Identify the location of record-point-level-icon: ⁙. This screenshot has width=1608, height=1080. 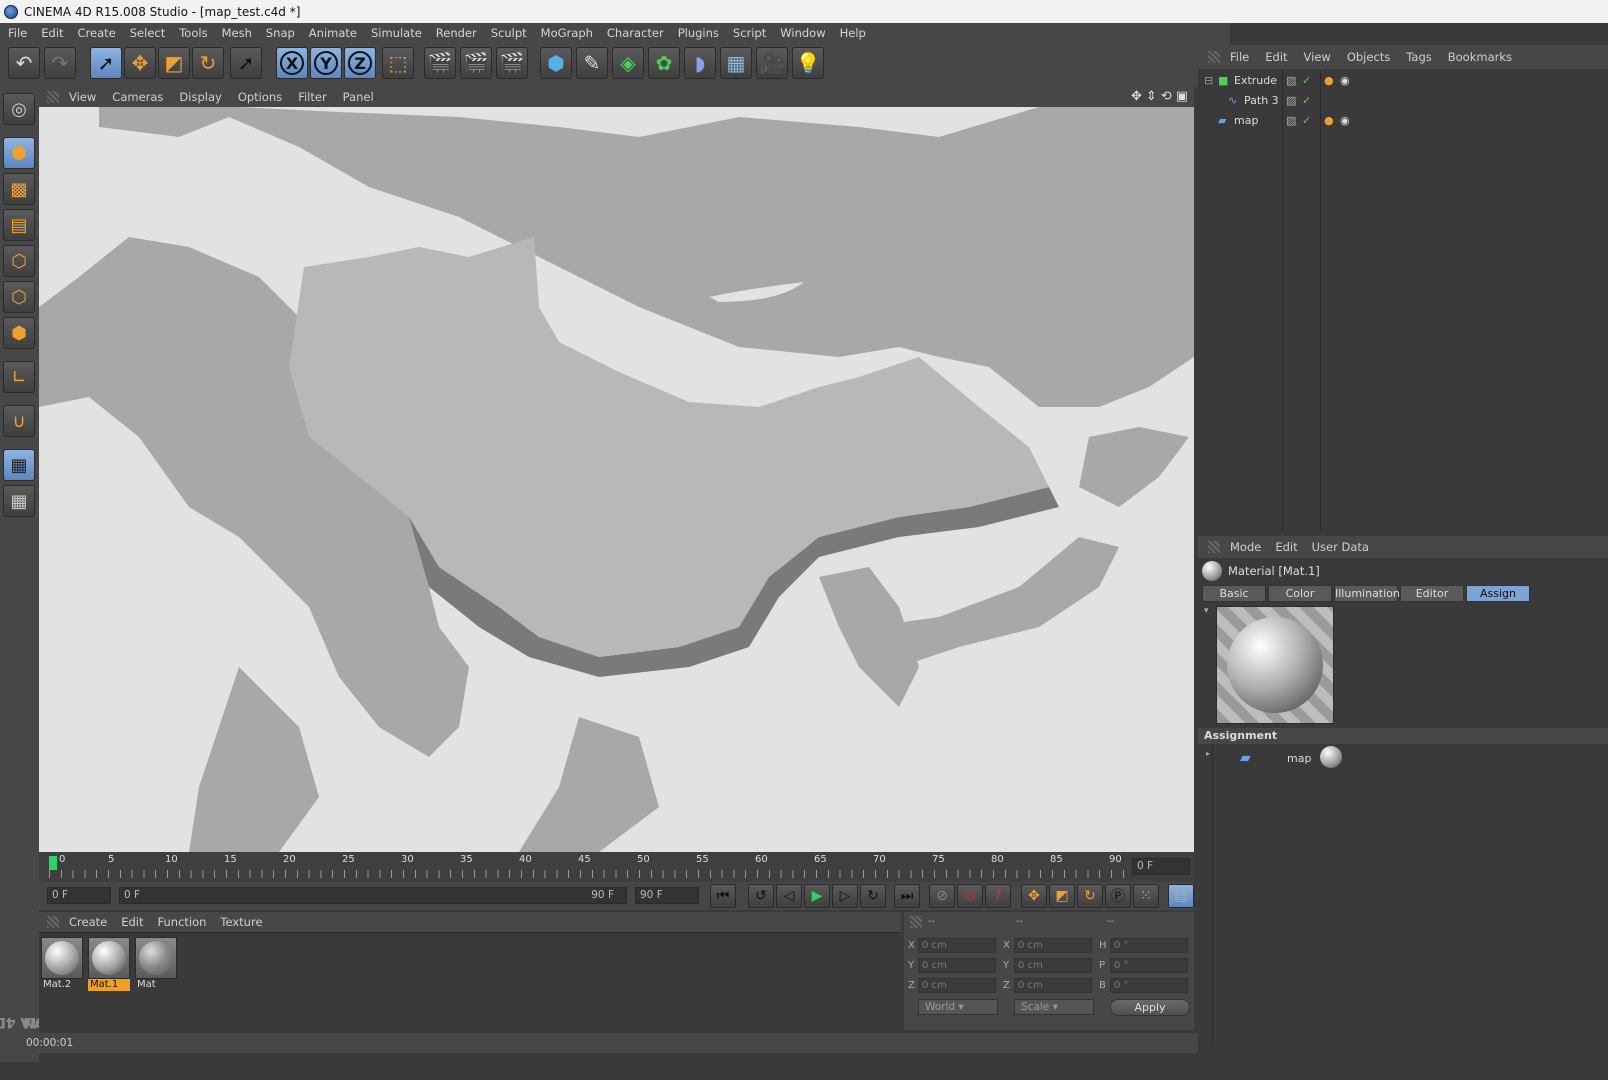
(1146, 896).